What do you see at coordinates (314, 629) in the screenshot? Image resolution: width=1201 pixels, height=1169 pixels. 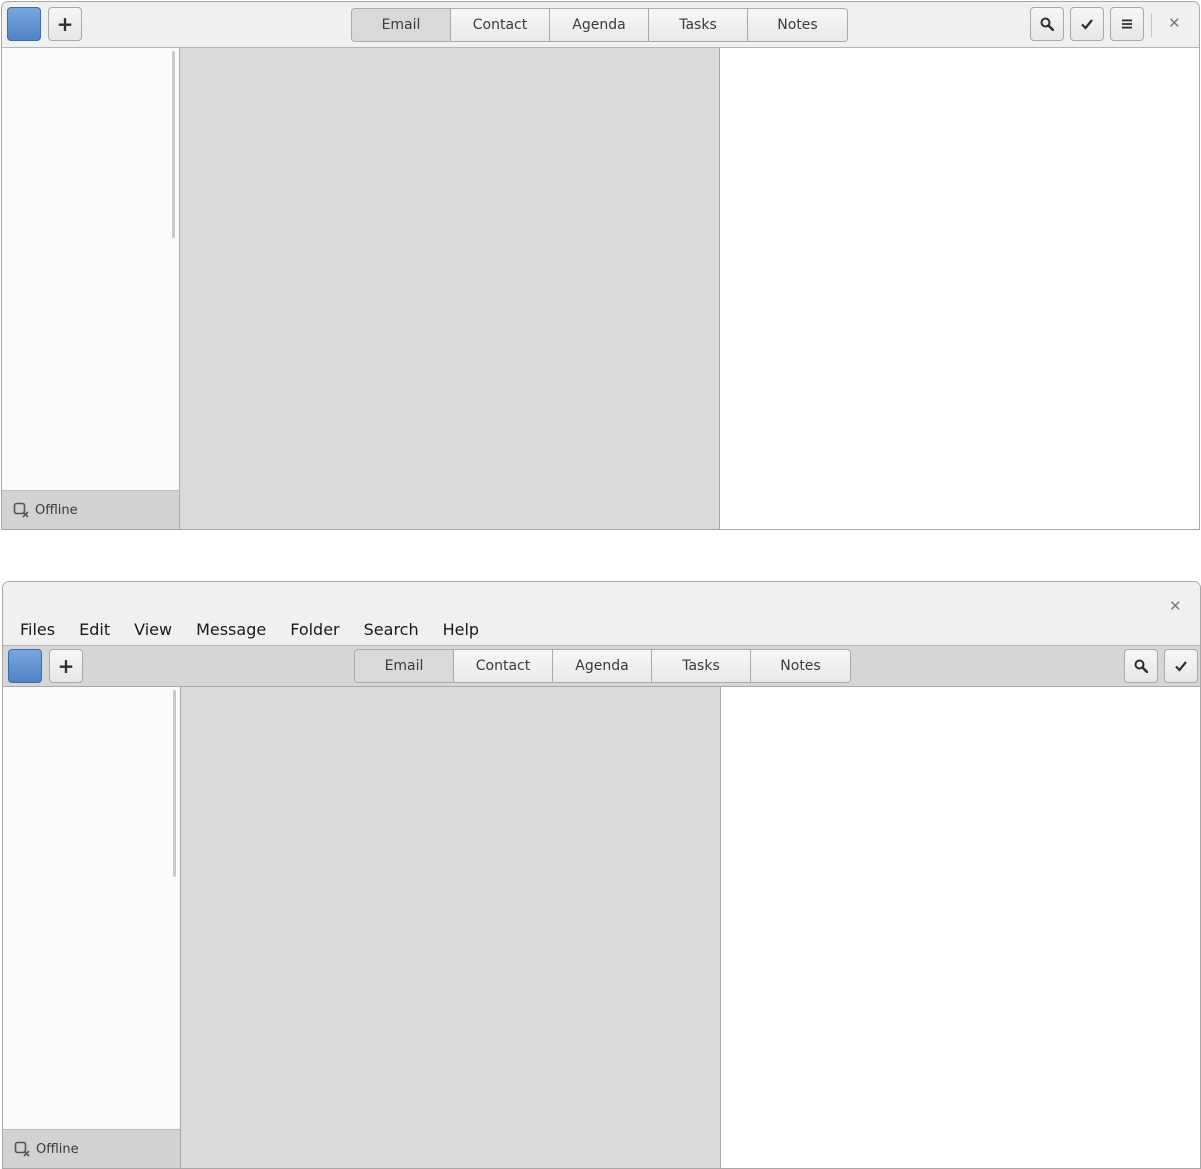 I see `menu-folder: Folder` at bounding box center [314, 629].